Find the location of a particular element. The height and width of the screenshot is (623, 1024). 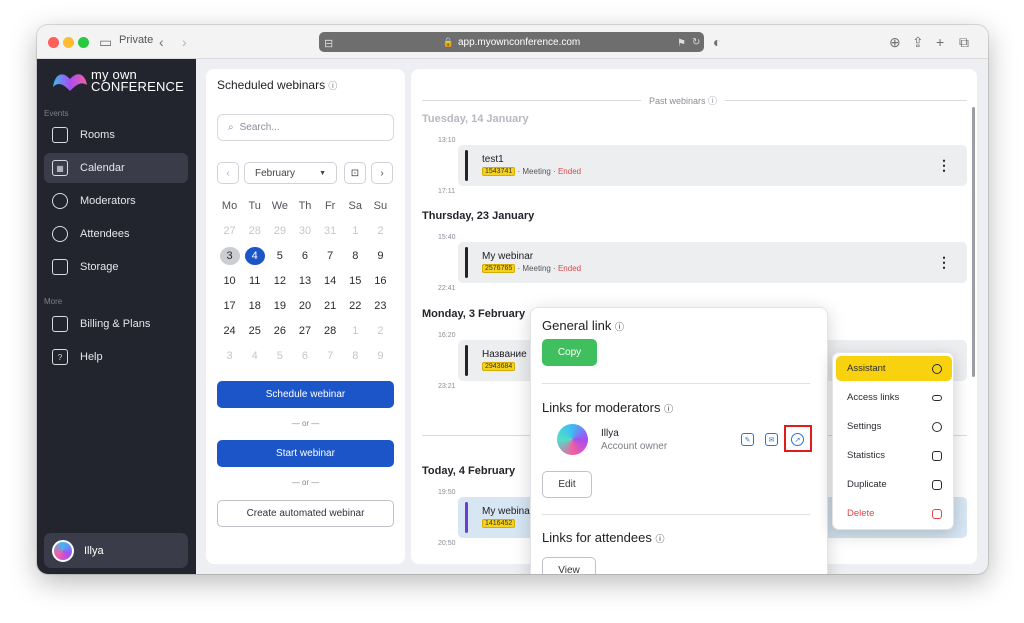

new-tab-icon: + is located at coordinates (940, 42).